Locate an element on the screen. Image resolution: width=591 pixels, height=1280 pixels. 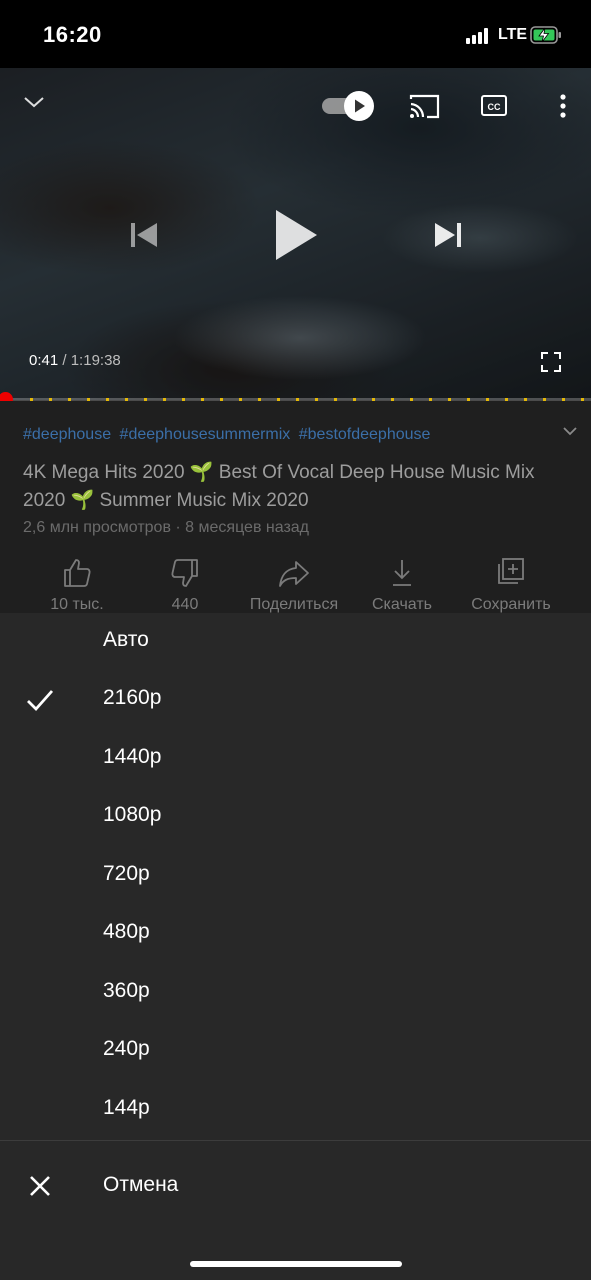
dislike-button: 440 is located at coordinates (185, 585).